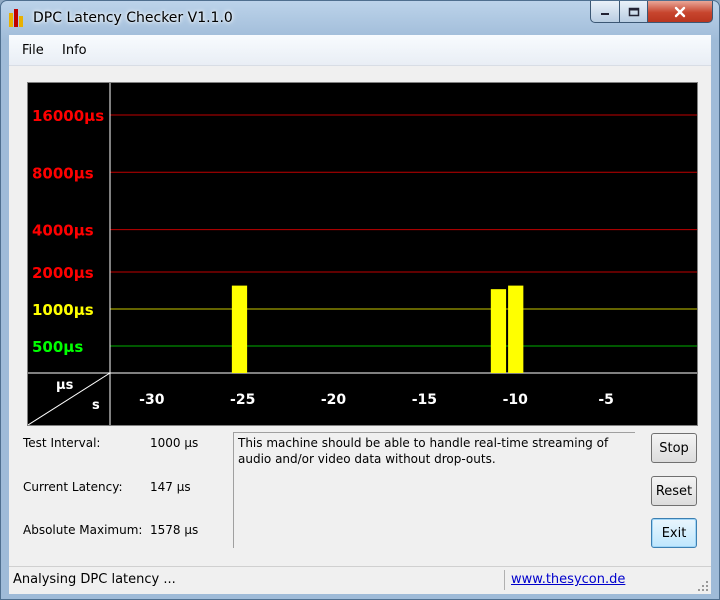 This screenshot has height=600, width=720. Describe the element at coordinates (703, 586) in the screenshot. I see `resize-grip-icon` at that location.